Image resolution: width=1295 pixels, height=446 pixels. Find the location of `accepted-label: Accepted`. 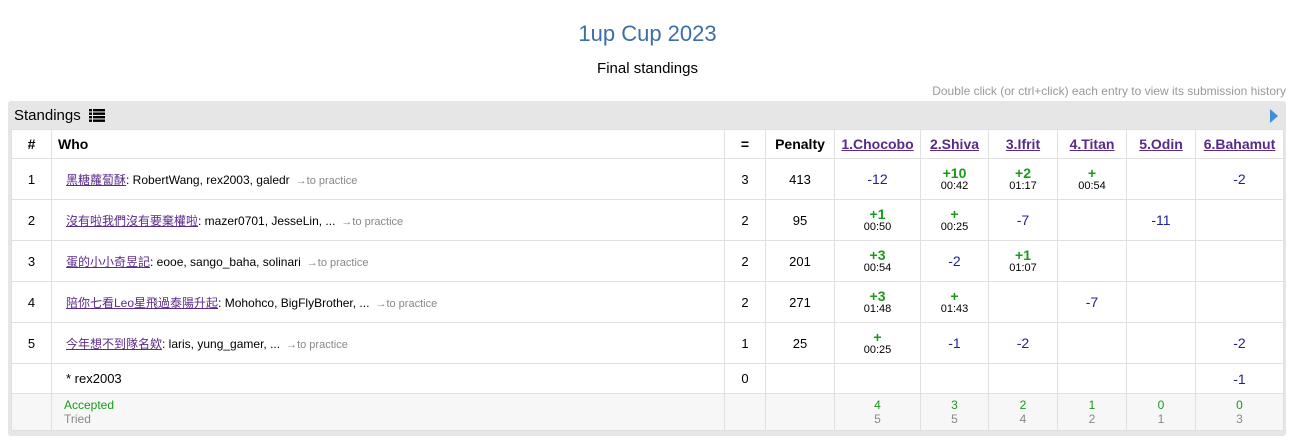

accepted-label: Accepted is located at coordinates (89, 405).